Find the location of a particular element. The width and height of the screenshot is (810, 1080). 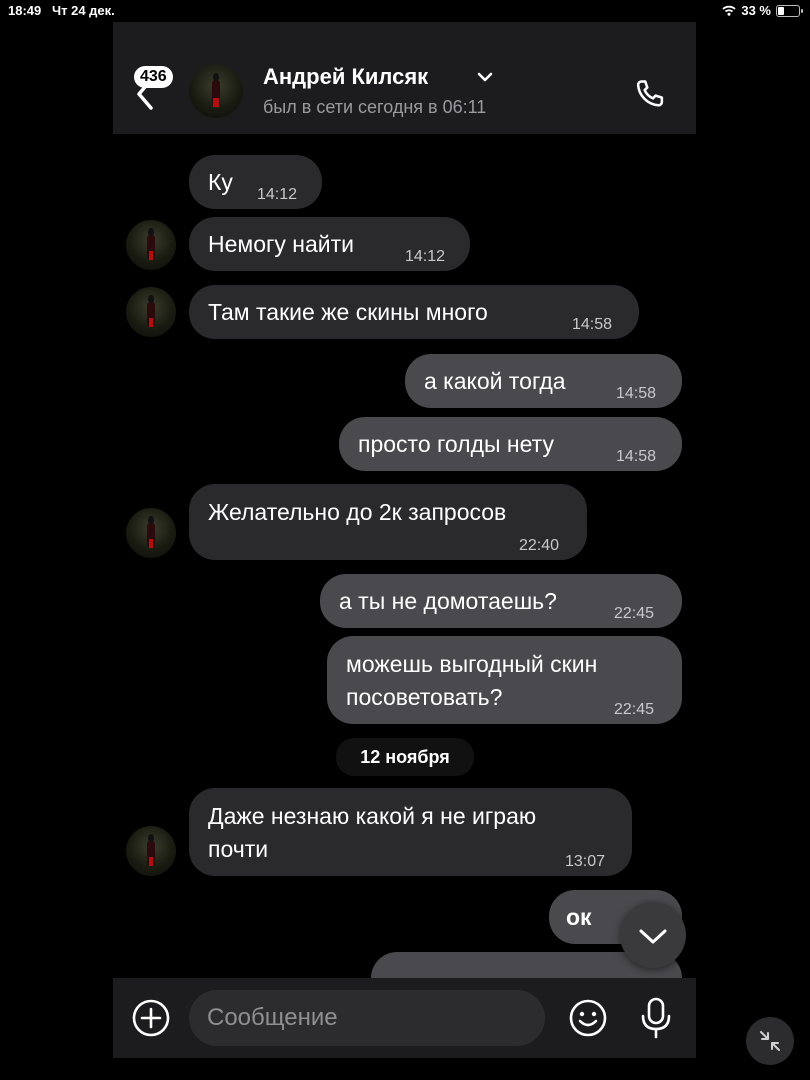

collapse-button is located at coordinates (770, 1041).